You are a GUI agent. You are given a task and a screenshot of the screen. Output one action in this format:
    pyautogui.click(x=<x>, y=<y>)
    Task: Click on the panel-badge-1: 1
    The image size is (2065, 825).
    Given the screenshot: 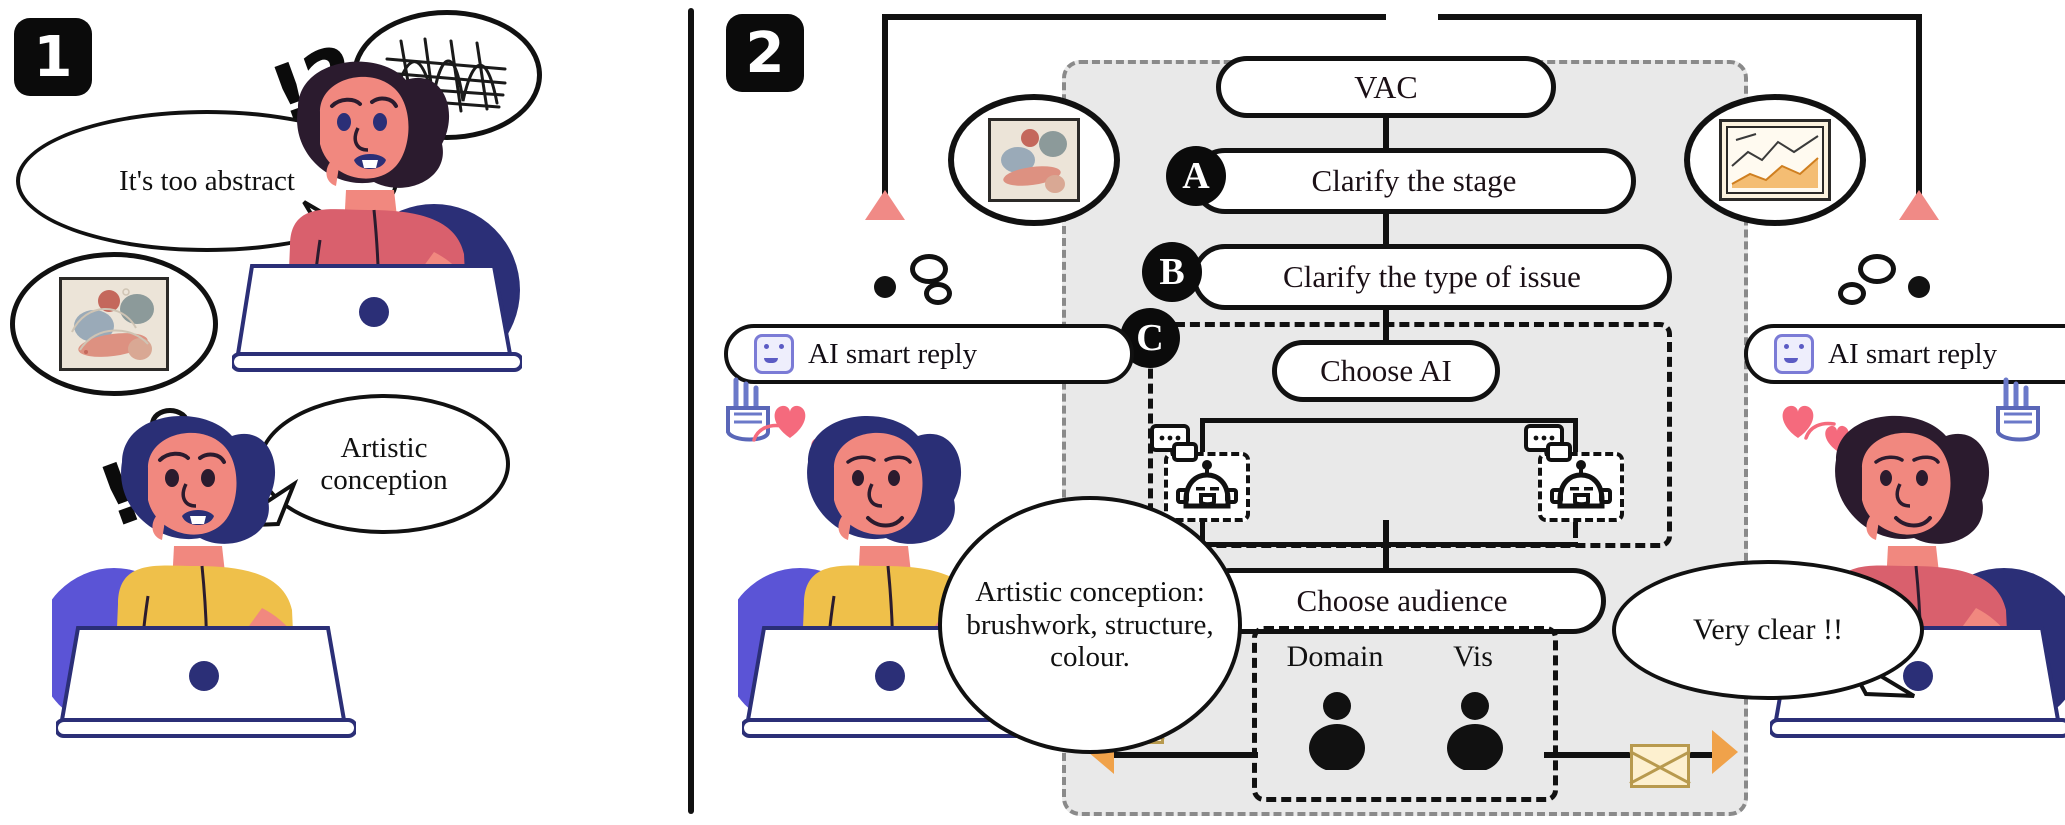 What is the action you would take?
    pyautogui.click(x=53, y=57)
    